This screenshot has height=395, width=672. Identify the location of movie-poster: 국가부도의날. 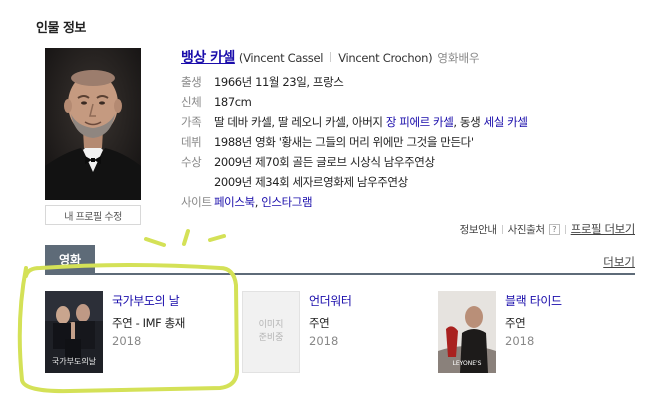
(74, 332).